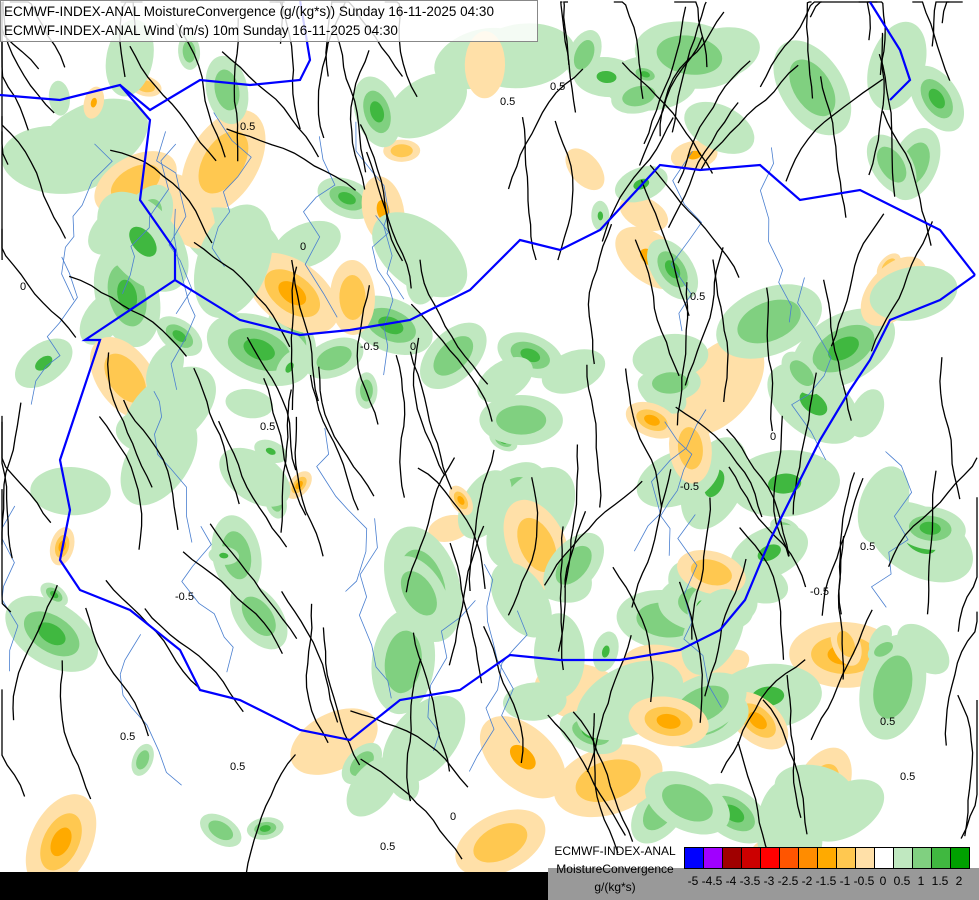  Describe the element at coordinates (788, 881) in the screenshot. I see `legend-tick: -2.5` at that location.